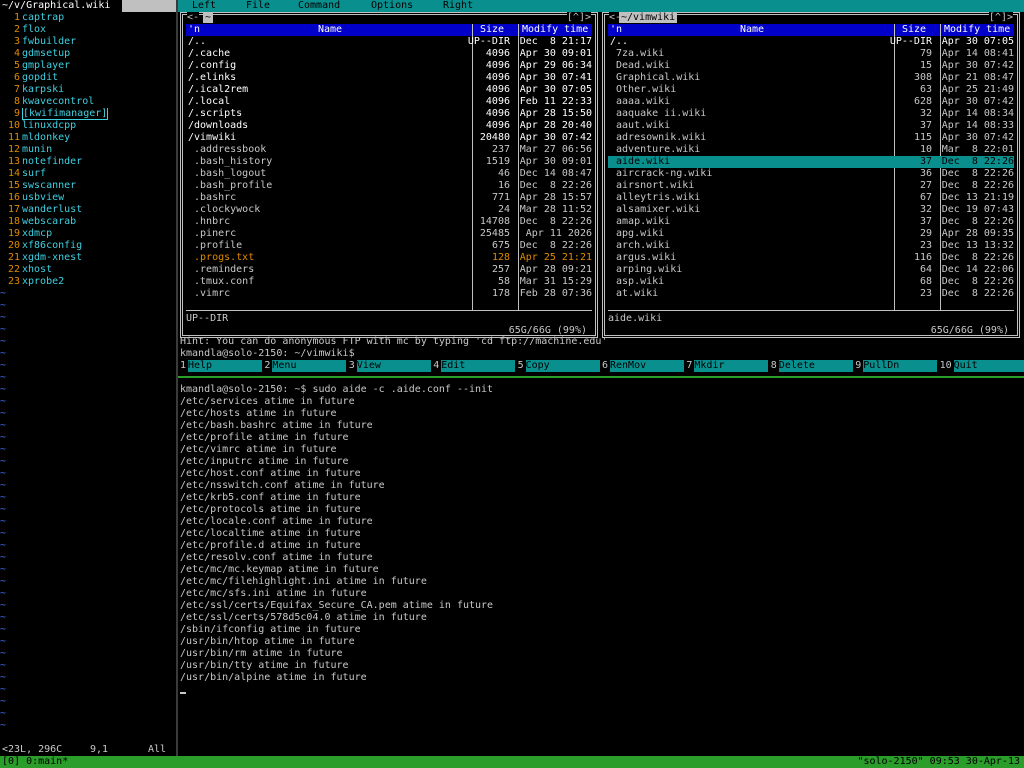 The width and height of the screenshot is (1024, 768). I want to click on file-row: aircrack-ng.wiki 36 Dec 8 22:26, so click(811, 174).